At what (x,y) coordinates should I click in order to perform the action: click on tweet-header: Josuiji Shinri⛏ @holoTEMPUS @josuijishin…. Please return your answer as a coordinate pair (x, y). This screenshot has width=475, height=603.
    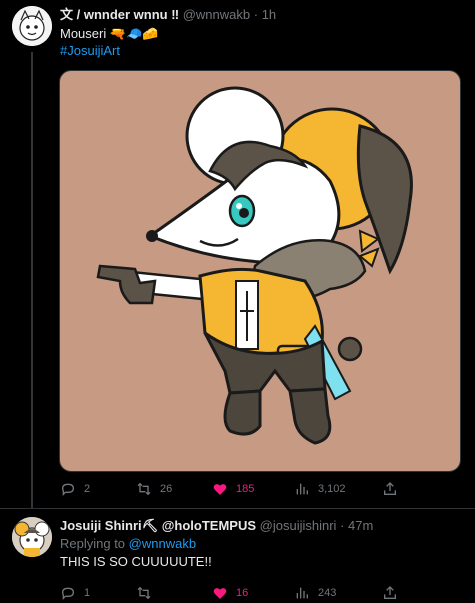
    Looking at the image, I should click on (216, 526).